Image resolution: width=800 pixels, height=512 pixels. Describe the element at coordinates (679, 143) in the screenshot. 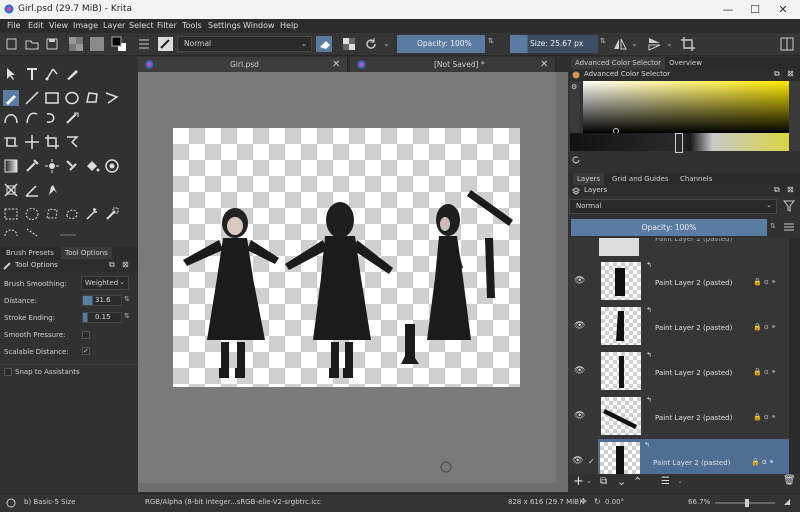

I see `color-slider-handle` at that location.